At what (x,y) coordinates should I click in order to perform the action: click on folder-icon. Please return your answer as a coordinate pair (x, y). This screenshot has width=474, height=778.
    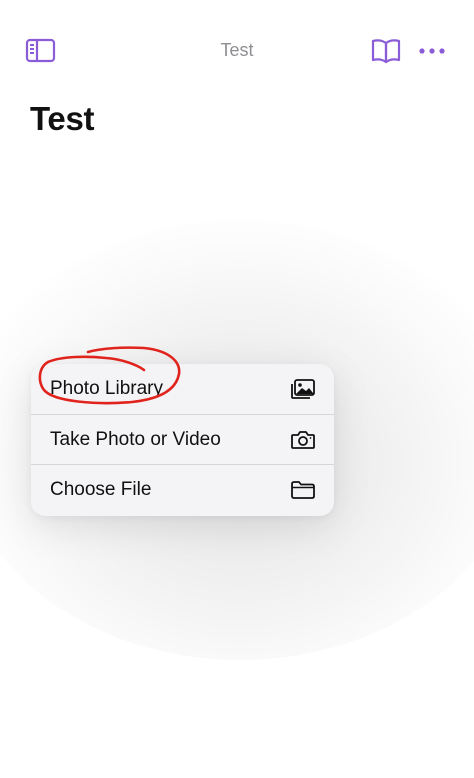
    Looking at the image, I should click on (303, 490).